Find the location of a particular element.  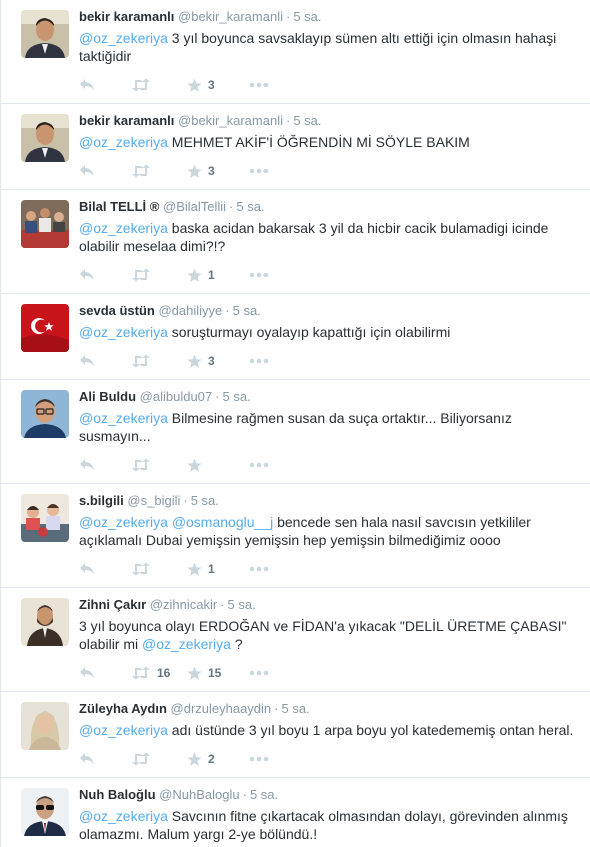

user-handle: @dahiliyye is located at coordinates (190, 310).